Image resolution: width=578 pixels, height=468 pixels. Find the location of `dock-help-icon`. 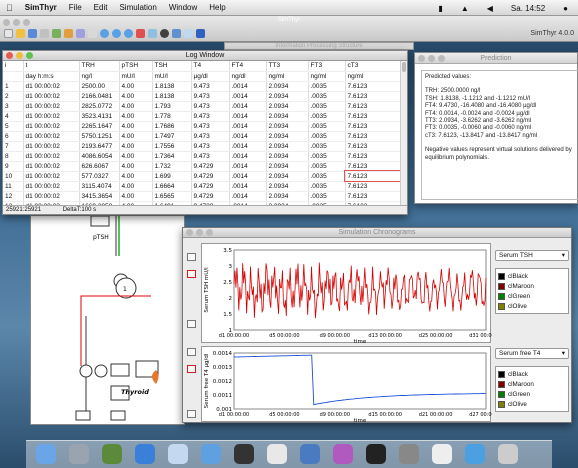

dock-help-icon is located at coordinates (211, 454).